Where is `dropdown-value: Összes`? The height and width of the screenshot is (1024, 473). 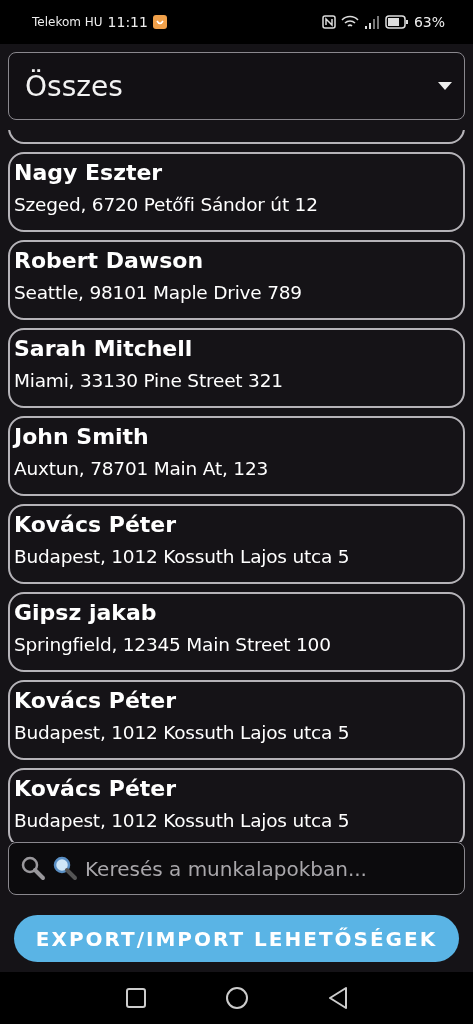
dropdown-value: Összes is located at coordinates (74, 86).